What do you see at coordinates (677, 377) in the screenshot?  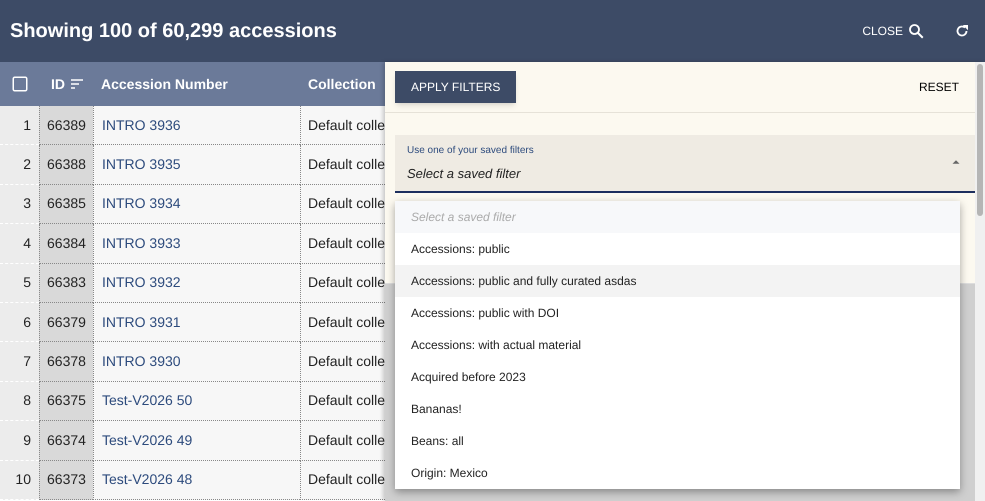 I see `menu-option: Acquired before 2023` at bounding box center [677, 377].